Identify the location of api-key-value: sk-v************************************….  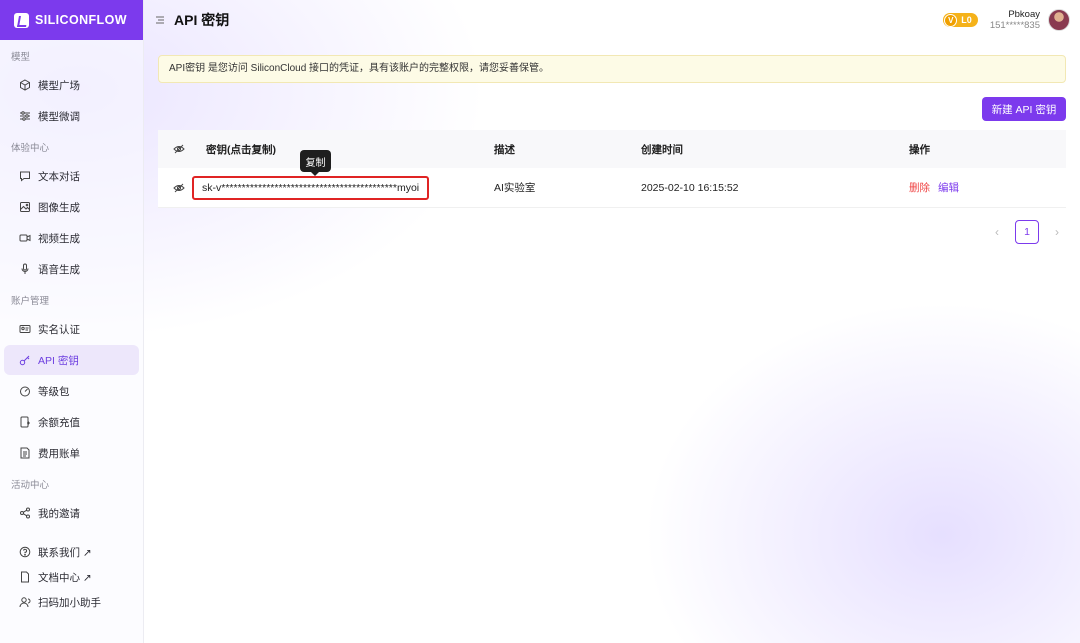
(311, 187).